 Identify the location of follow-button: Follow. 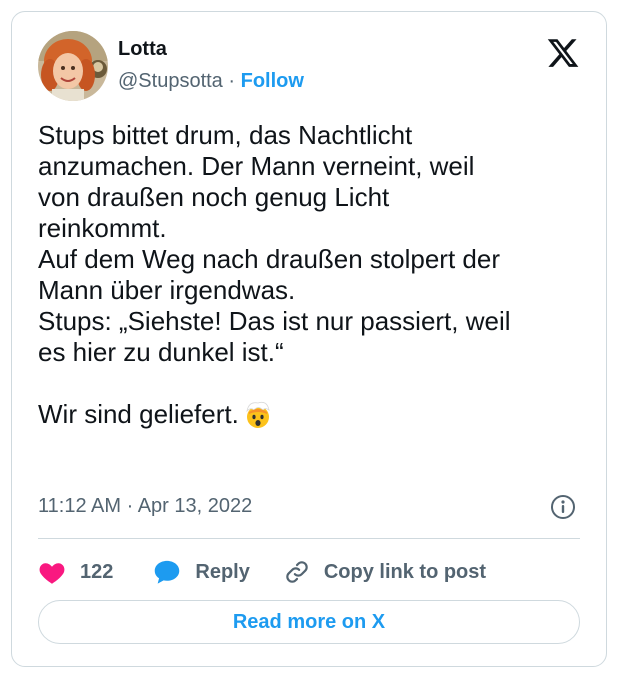
(272, 81).